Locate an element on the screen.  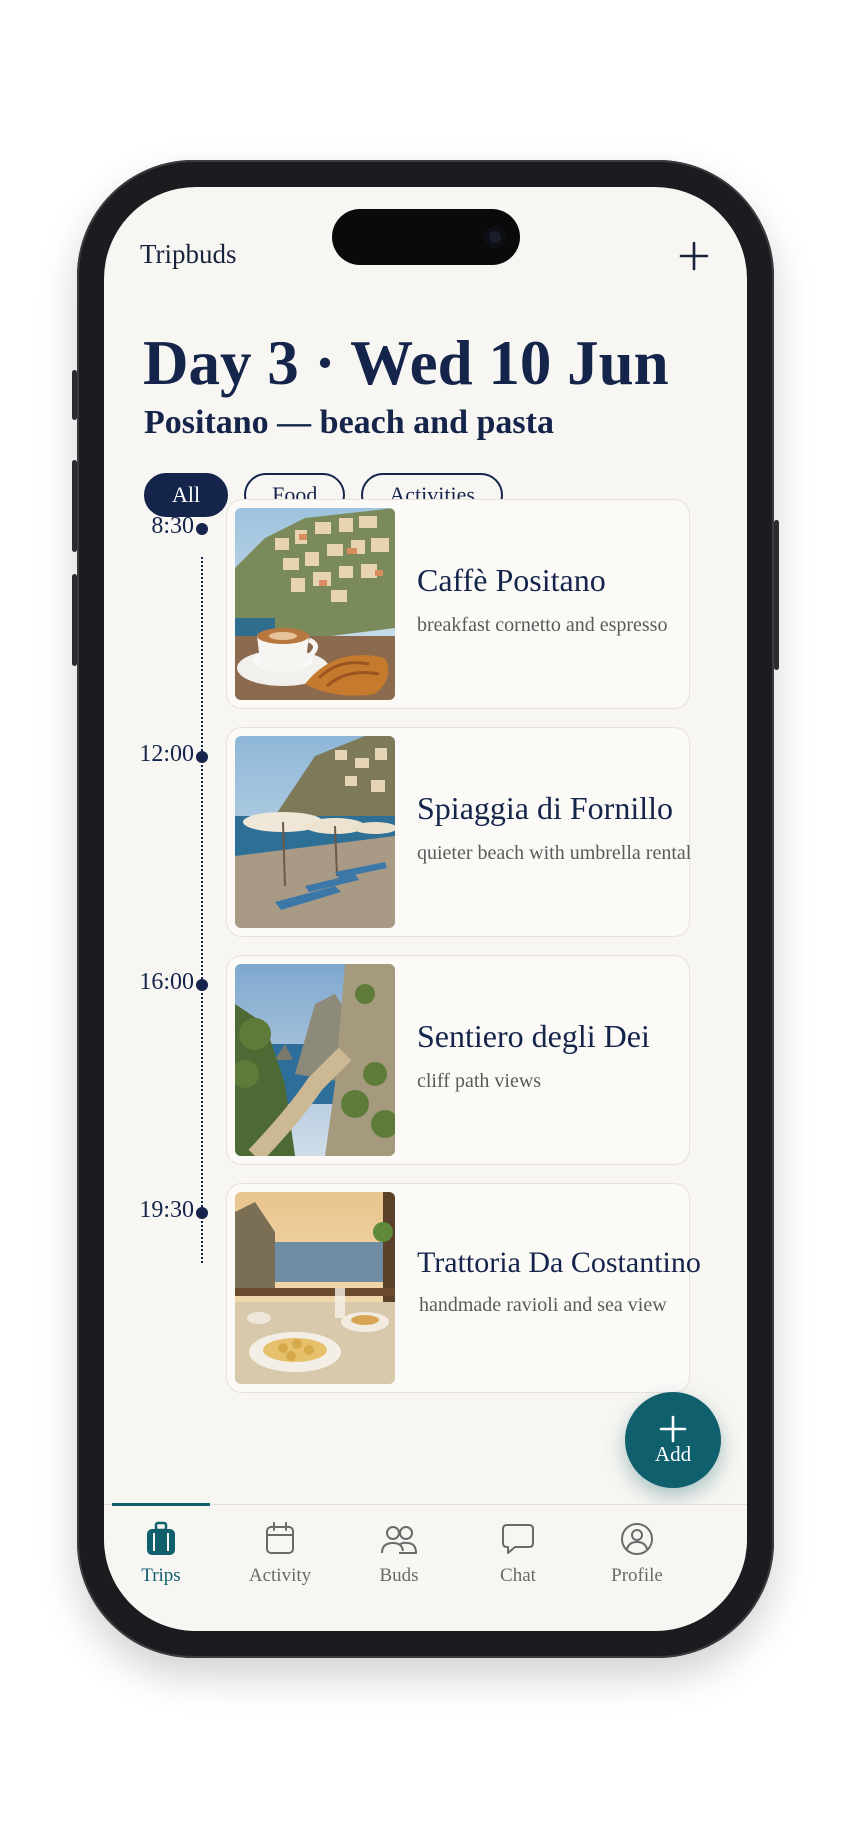
people-icon is located at coordinates (399, 1540).